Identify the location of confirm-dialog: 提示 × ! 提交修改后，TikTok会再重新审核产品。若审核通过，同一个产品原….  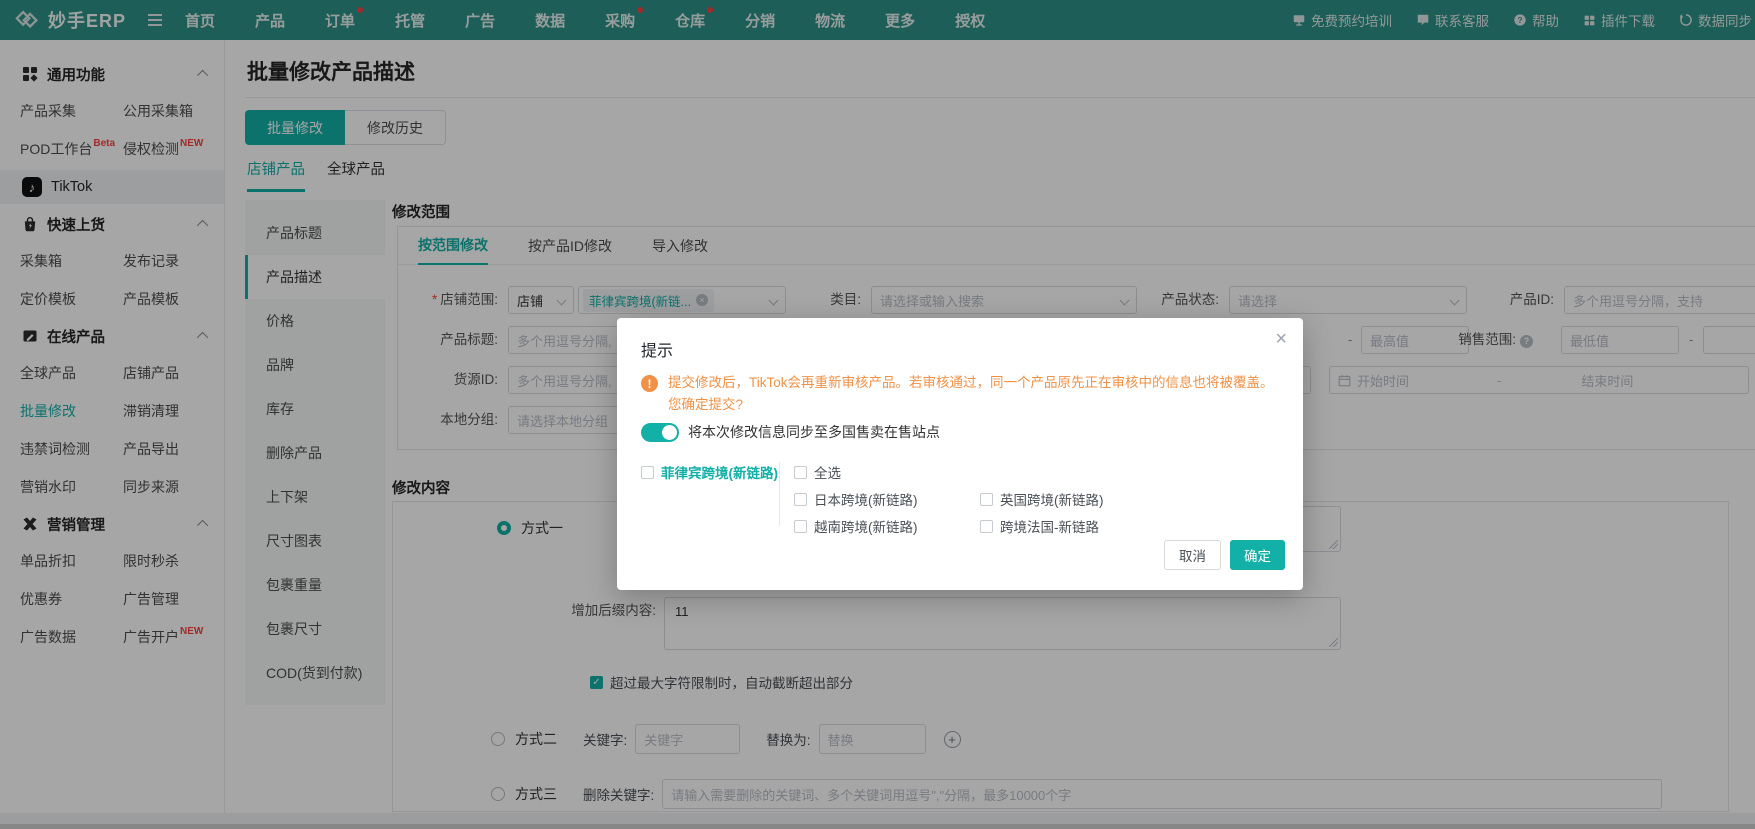
(960, 454).